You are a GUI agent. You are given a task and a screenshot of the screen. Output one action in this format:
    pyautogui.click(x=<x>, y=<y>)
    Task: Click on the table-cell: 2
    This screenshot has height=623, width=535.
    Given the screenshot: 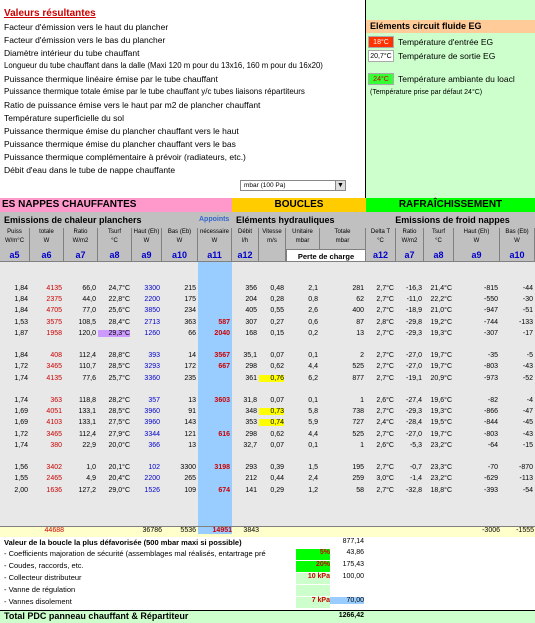 What is the action you would take?
    pyautogui.click(x=342, y=355)
    